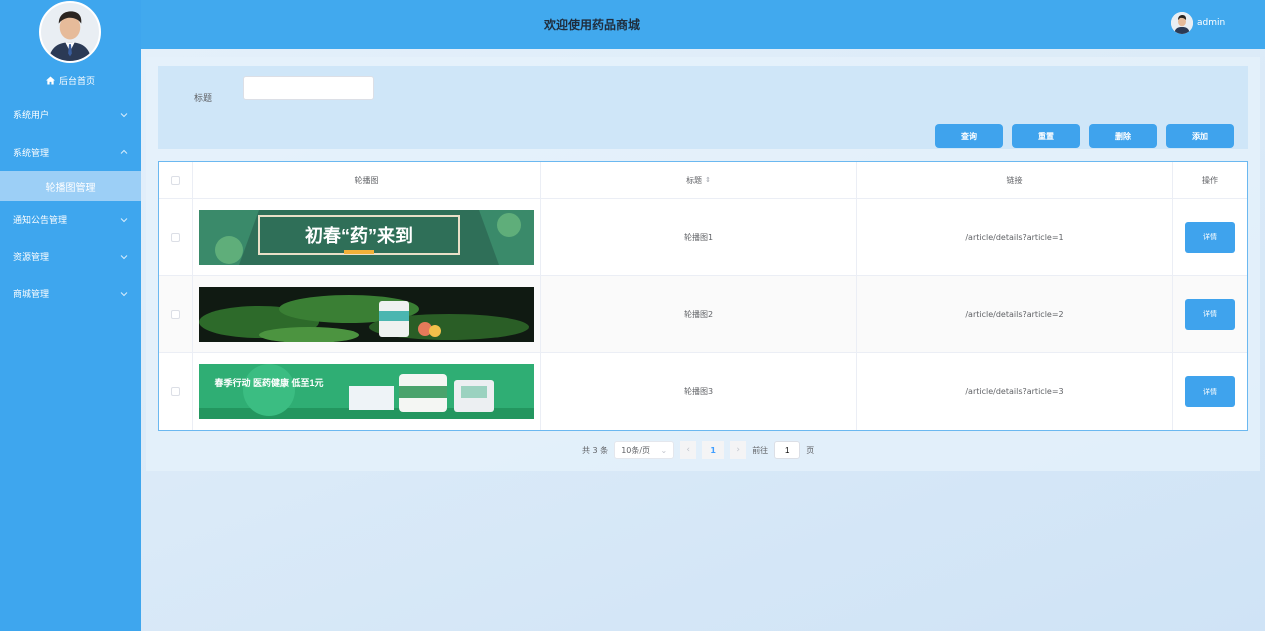 The width and height of the screenshot is (1265, 631). I want to click on carousel-banner-image: 春季行动 医药健康 低至1元, so click(366, 391).